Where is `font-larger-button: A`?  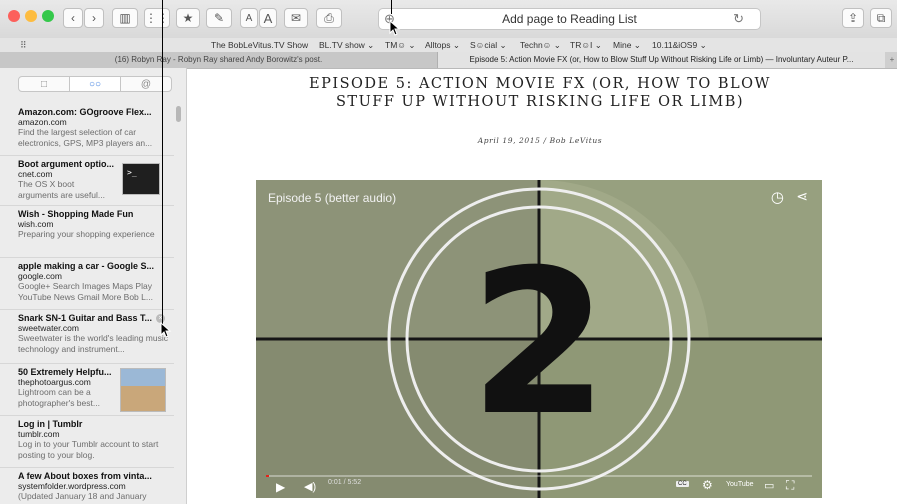
font-larger-button: A is located at coordinates (268, 18).